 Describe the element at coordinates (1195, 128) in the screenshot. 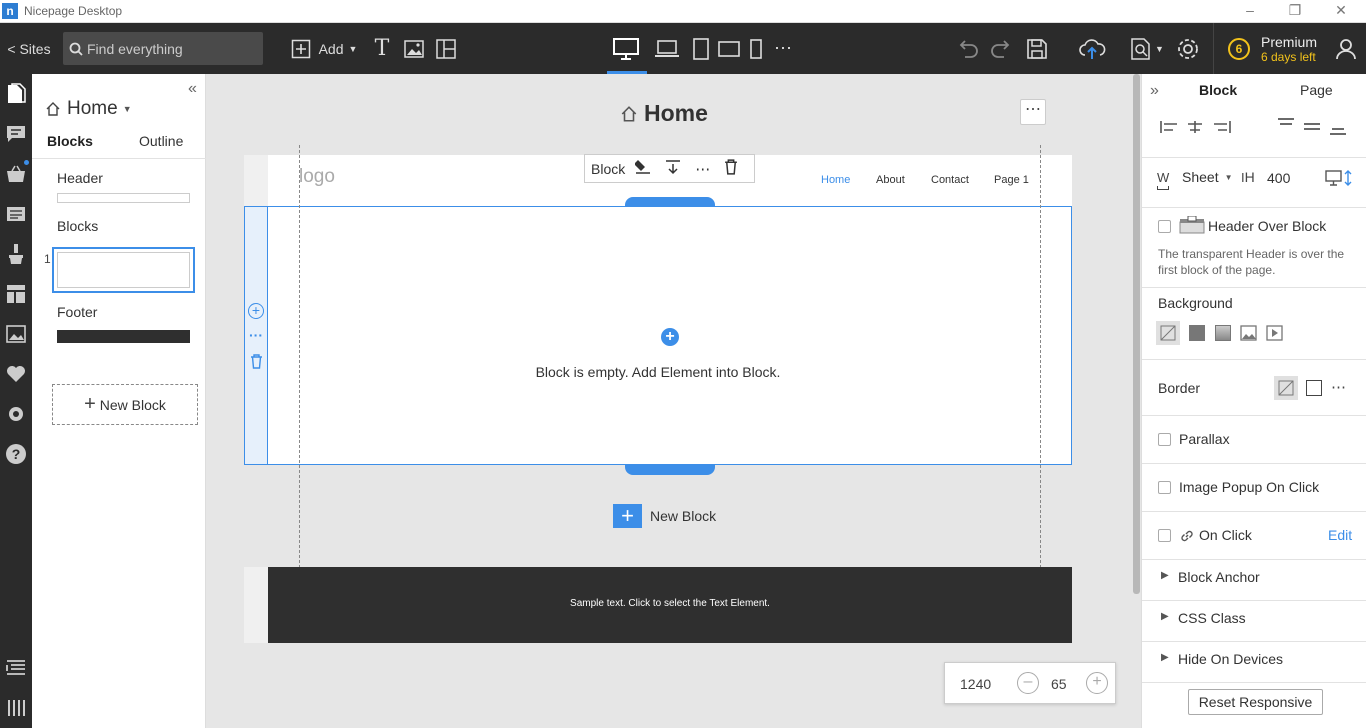

I see `align-center-icon` at that location.